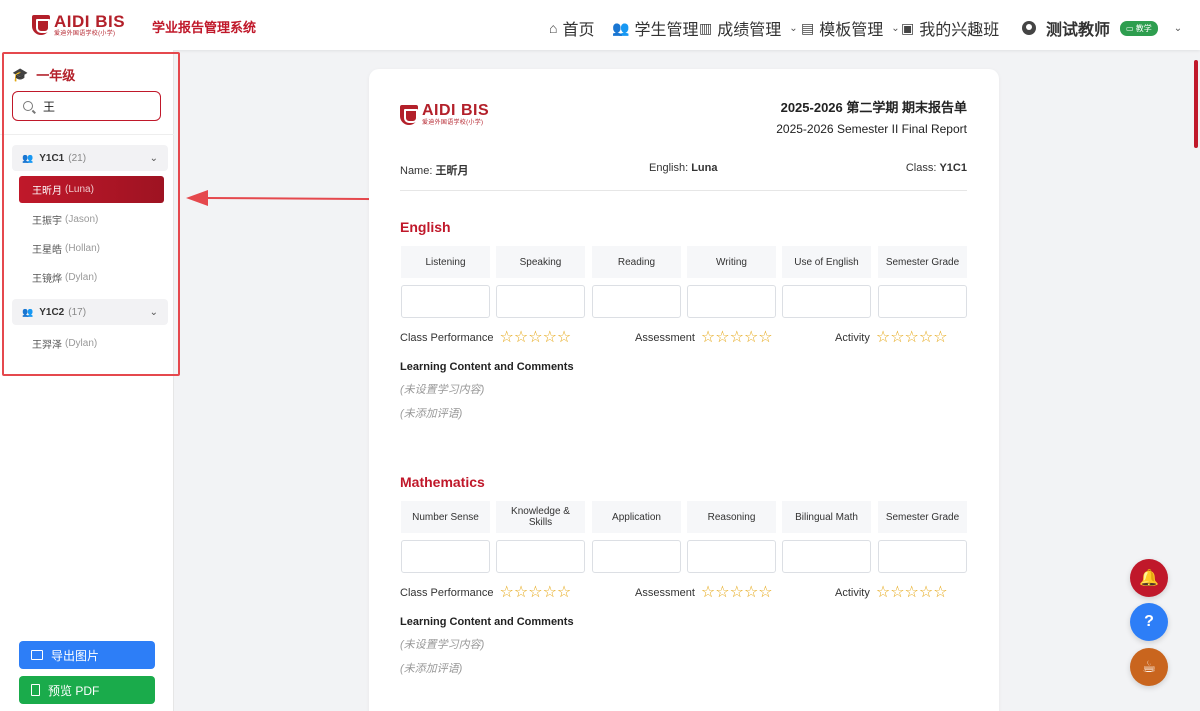  I want to click on preview-pdf-label: 预览 PDF, so click(74, 690).